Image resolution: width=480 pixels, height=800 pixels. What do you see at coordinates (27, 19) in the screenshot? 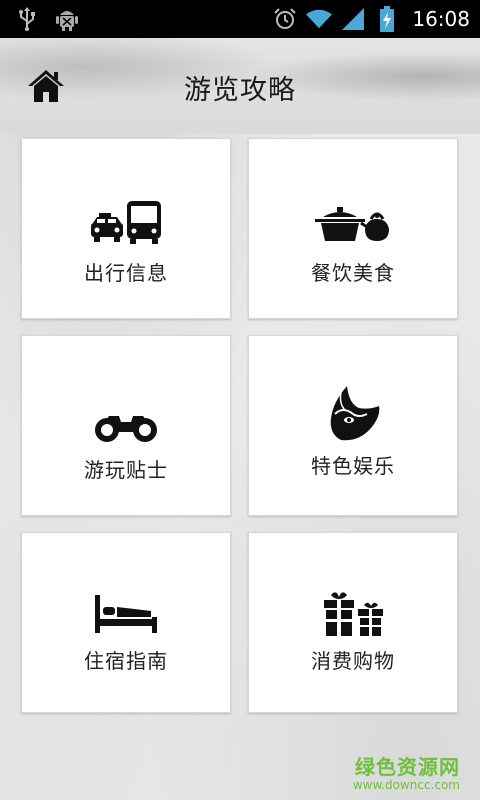
I see `usb-icon` at bounding box center [27, 19].